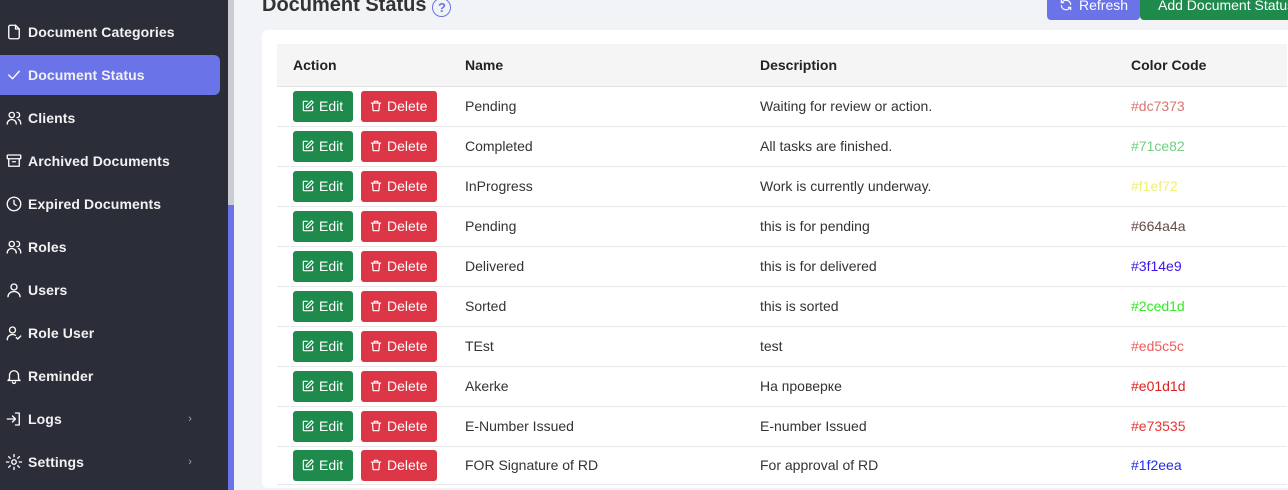 Image resolution: width=1288 pixels, height=490 pixels. Describe the element at coordinates (47, 247) in the screenshot. I see `sidebar-item-label: Roles` at that location.